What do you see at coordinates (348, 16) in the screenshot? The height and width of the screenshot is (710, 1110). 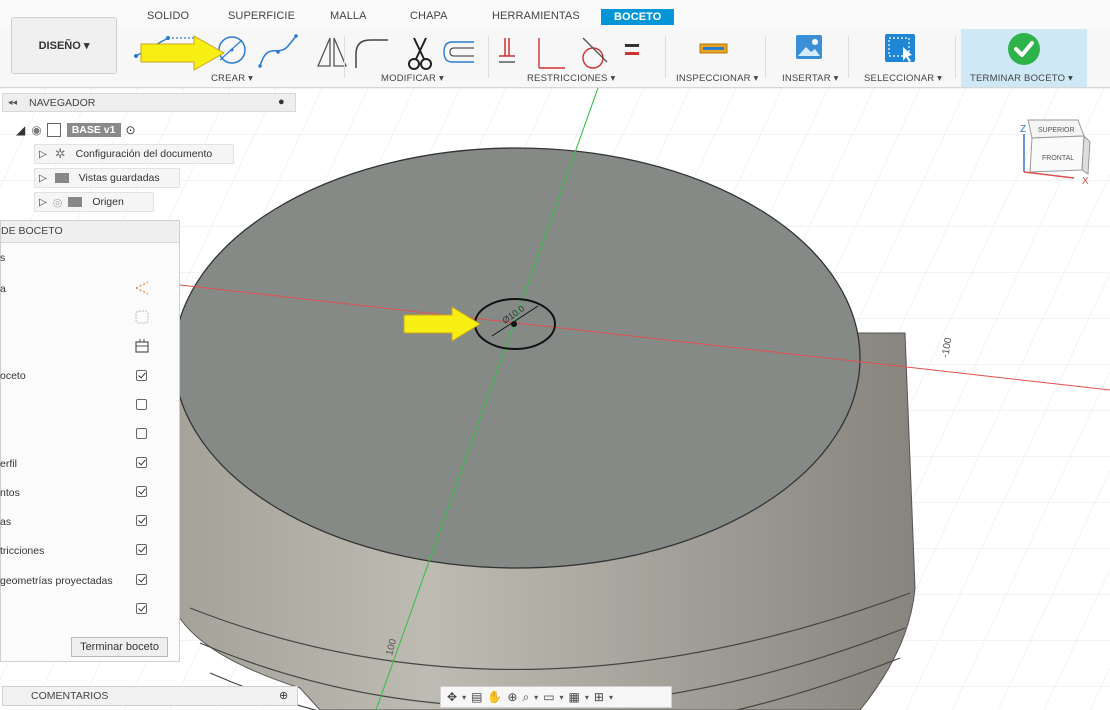 I see `tab-malla: MALLA` at bounding box center [348, 16].